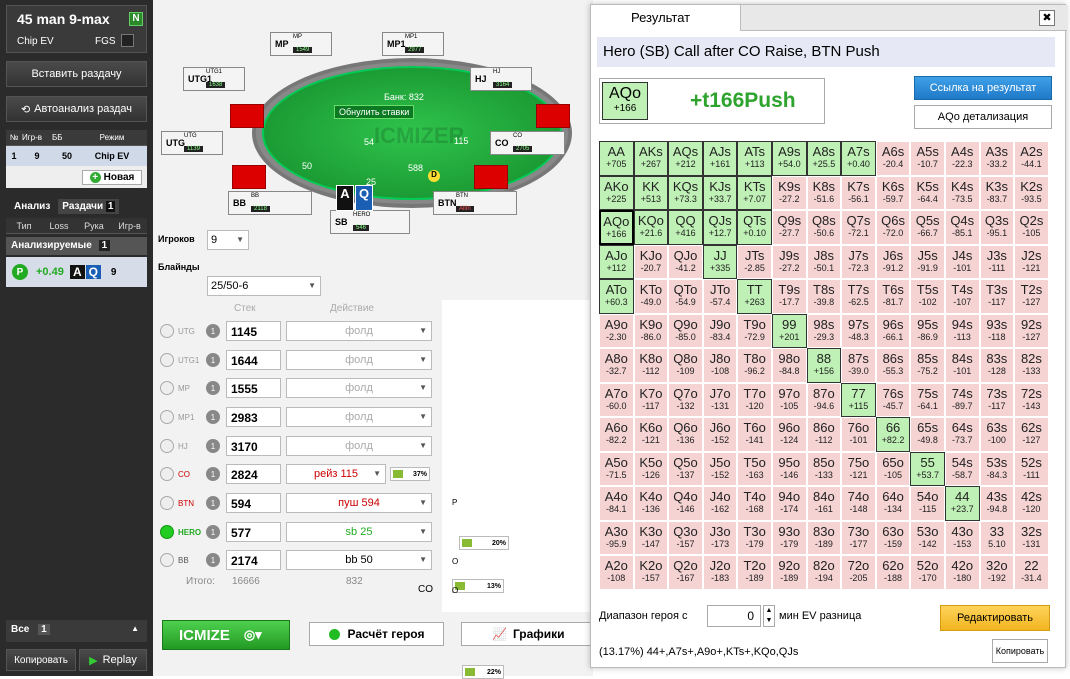 This screenshot has height=679, width=1070. What do you see at coordinates (754, 158) in the screenshot?
I see `hand-cell: ATs +113` at bounding box center [754, 158].